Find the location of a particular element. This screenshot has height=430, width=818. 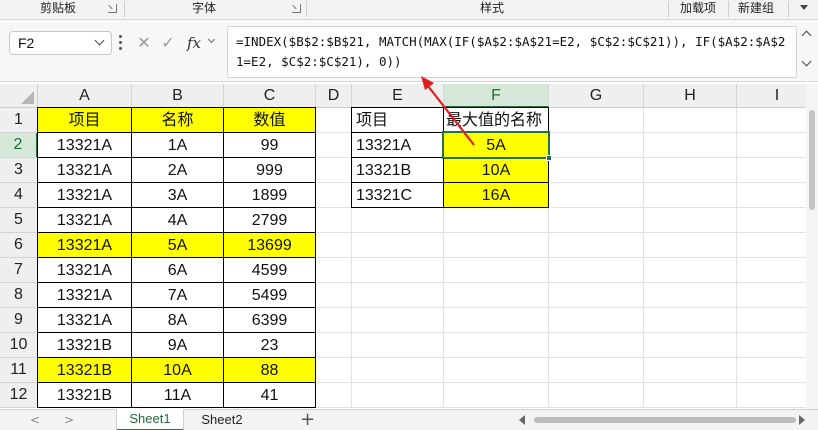

cancel-icon: ✕ is located at coordinates (144, 43).